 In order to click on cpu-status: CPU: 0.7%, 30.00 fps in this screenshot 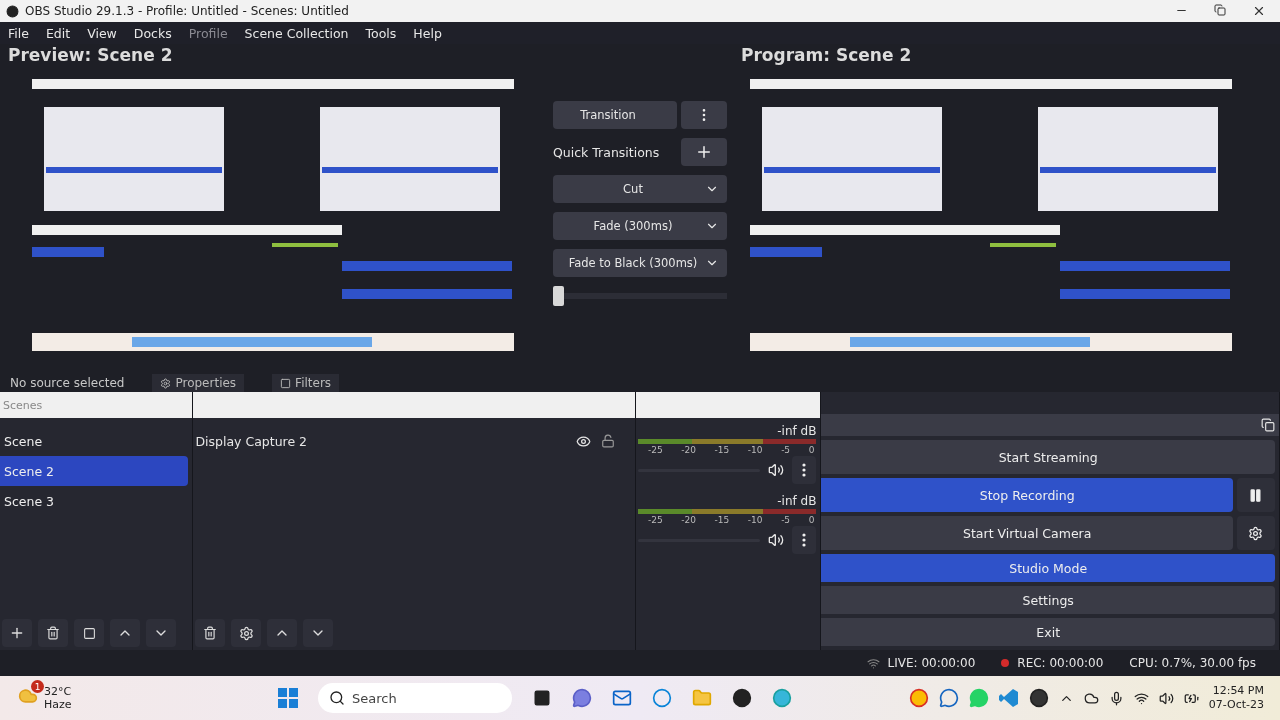, I will do `click(1192, 663)`.